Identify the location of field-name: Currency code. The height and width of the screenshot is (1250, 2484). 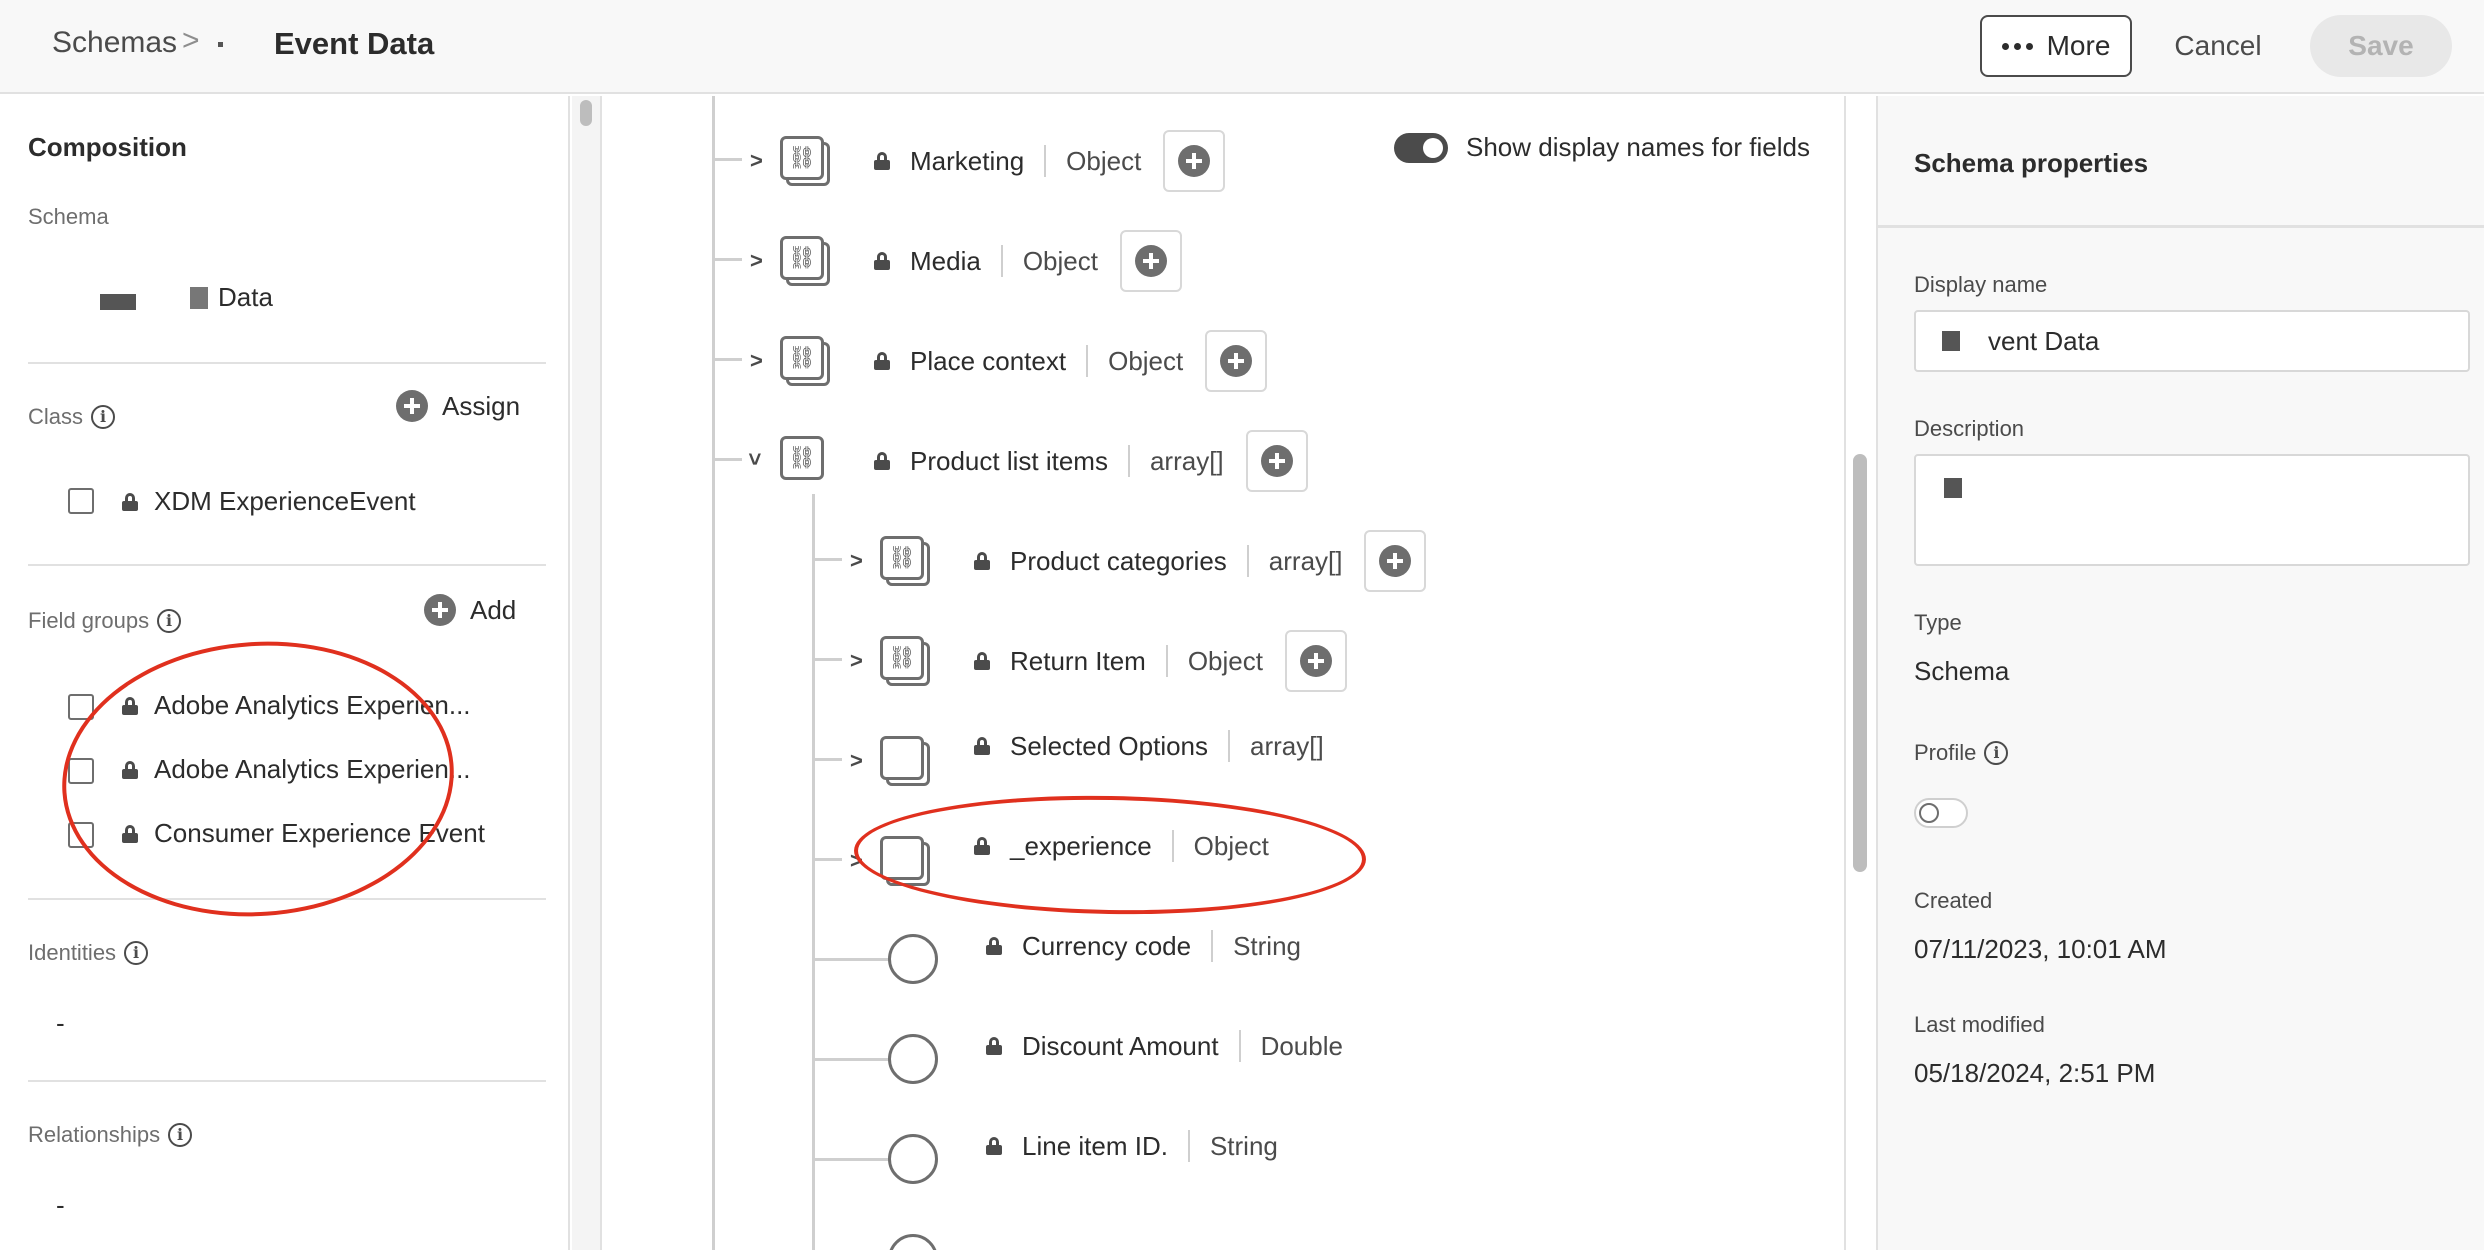
(1107, 945).